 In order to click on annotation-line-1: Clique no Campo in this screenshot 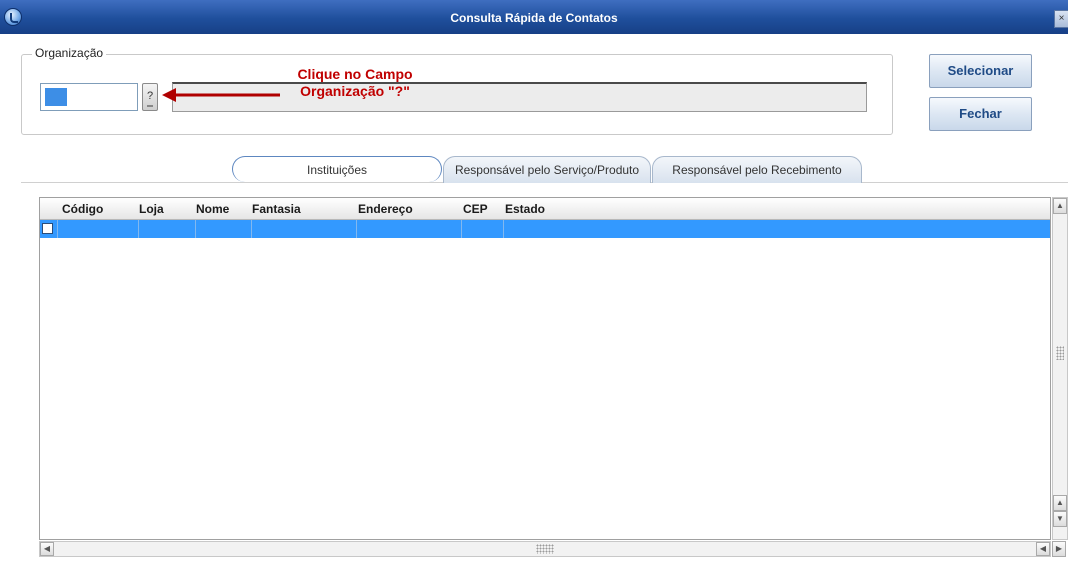, I will do `click(355, 74)`.